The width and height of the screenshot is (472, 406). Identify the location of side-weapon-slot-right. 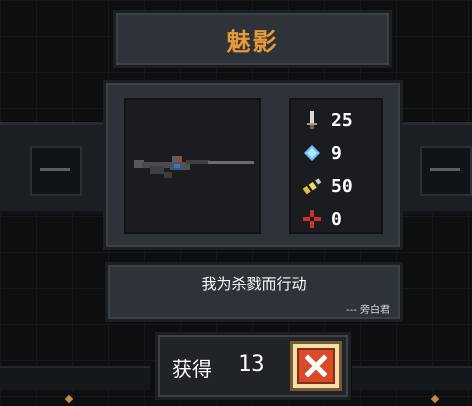
(446, 171).